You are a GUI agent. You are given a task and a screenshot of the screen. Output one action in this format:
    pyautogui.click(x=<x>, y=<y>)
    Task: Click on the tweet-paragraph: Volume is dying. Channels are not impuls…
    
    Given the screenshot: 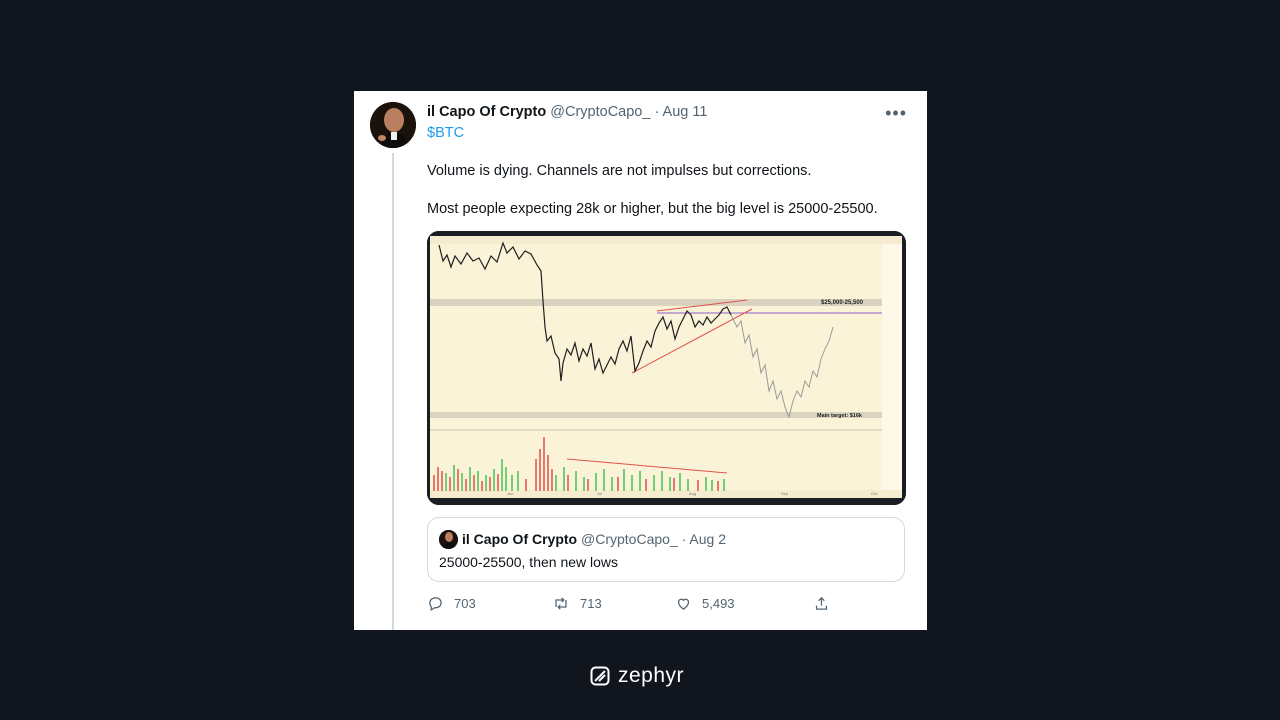 What is the action you would take?
    pyautogui.click(x=619, y=171)
    